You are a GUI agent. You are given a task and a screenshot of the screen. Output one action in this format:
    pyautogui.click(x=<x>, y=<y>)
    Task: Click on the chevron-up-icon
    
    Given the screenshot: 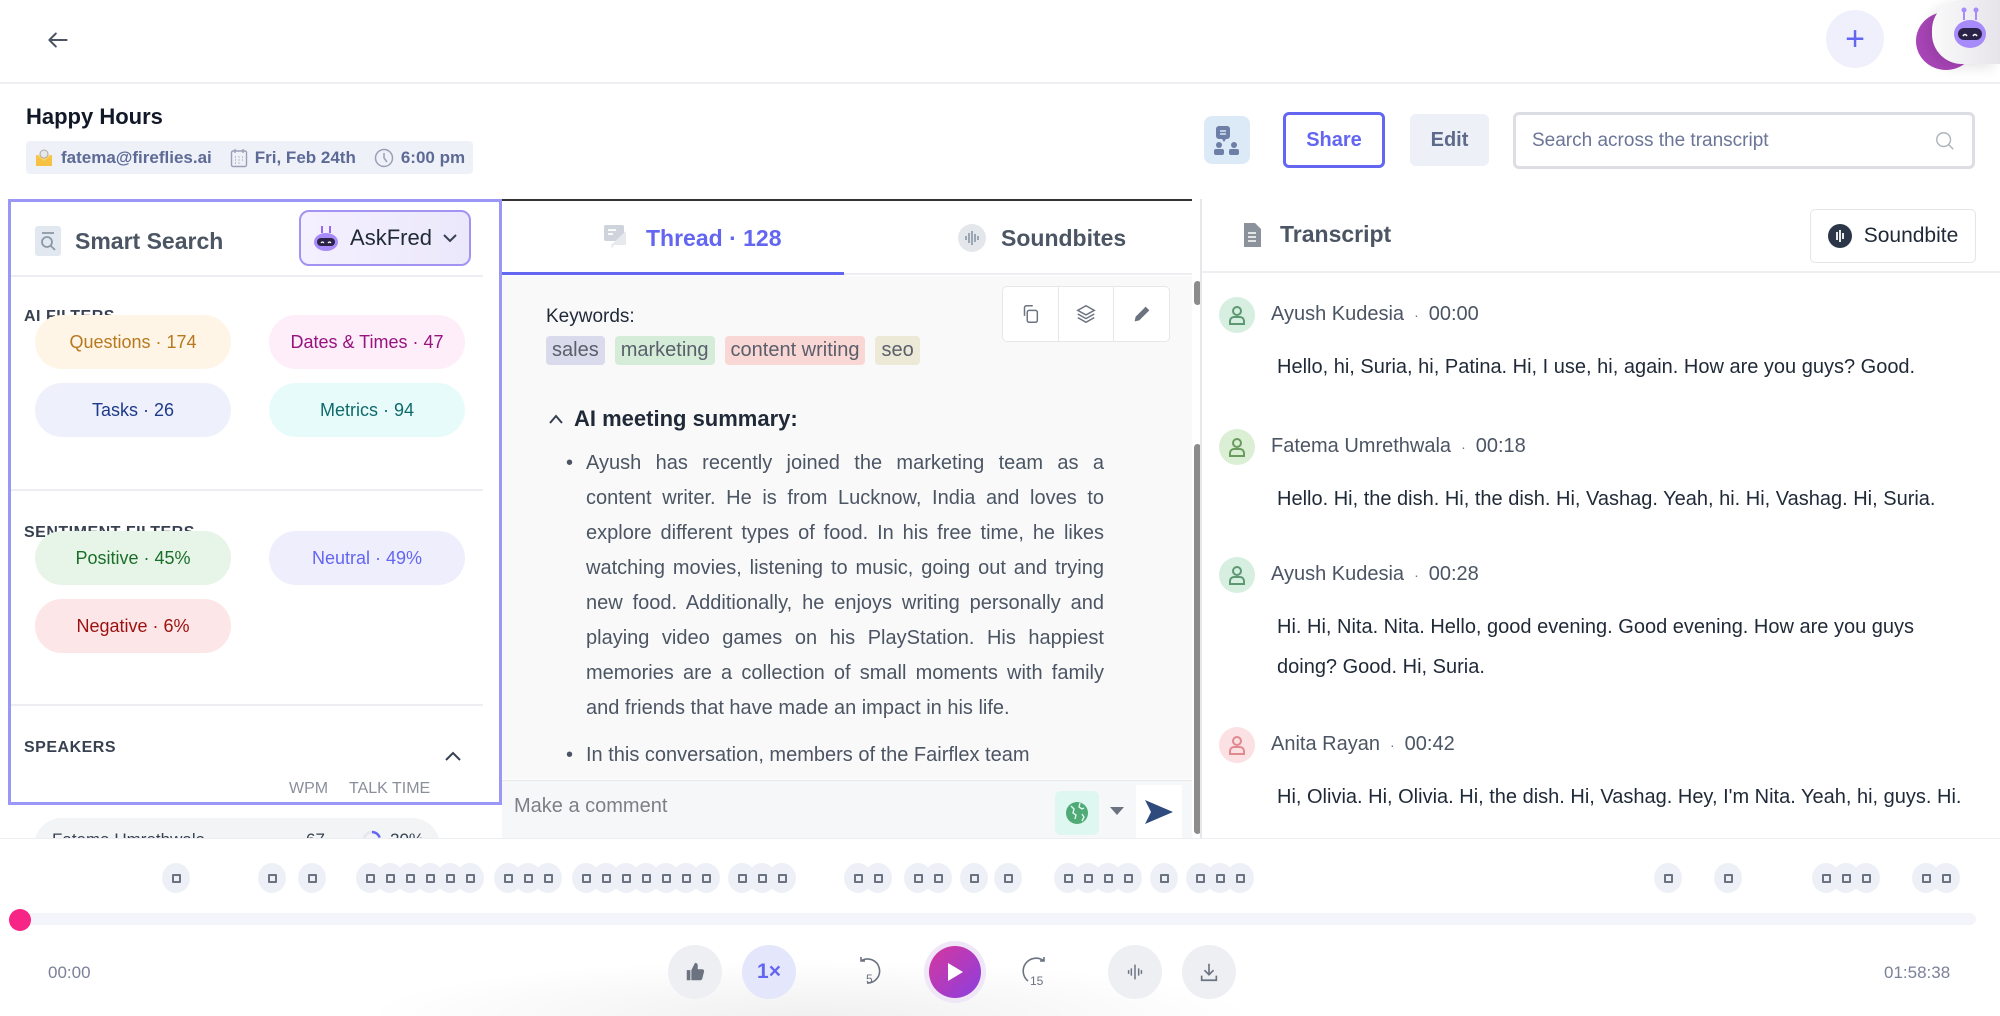 What is the action you would take?
    pyautogui.click(x=453, y=756)
    